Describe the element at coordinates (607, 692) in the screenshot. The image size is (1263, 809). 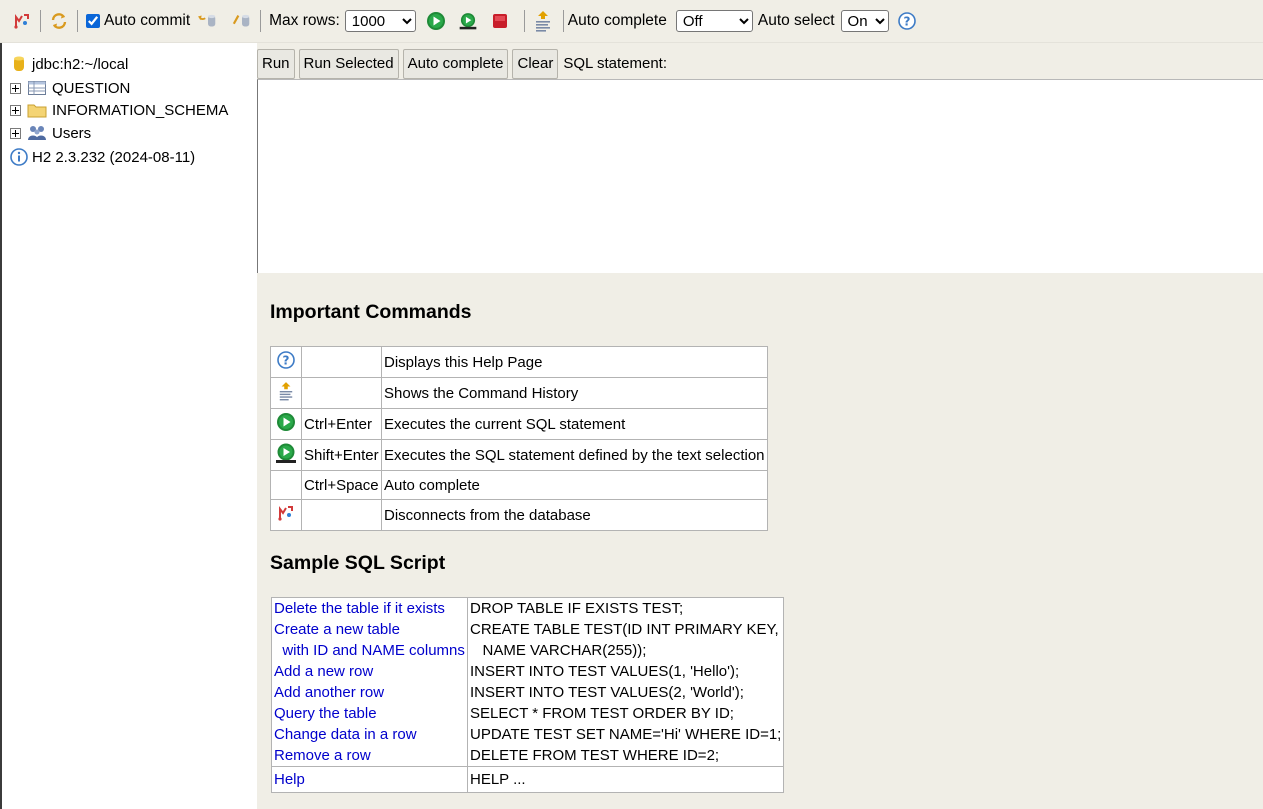
I see `sample-sql-line: INSERT INTO TEST VALUES(2, 'World');` at that location.